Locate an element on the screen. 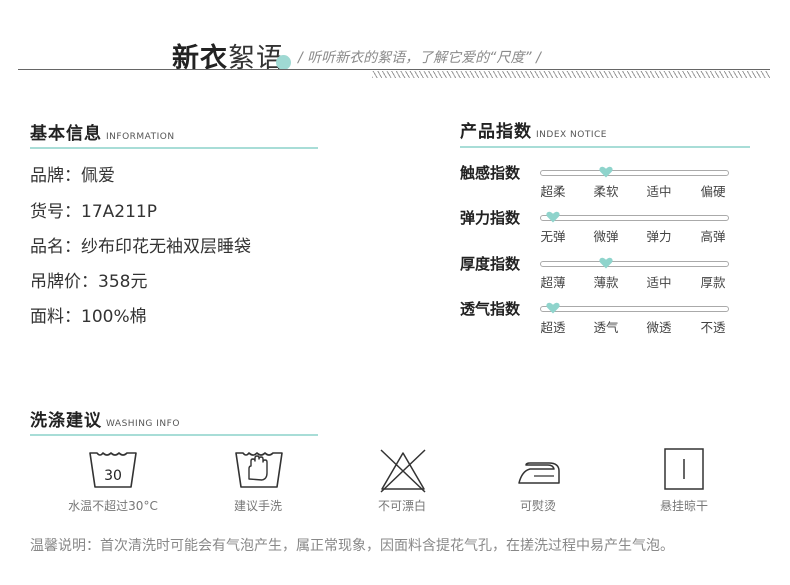  index-option: 透气 is located at coordinates (606, 327).